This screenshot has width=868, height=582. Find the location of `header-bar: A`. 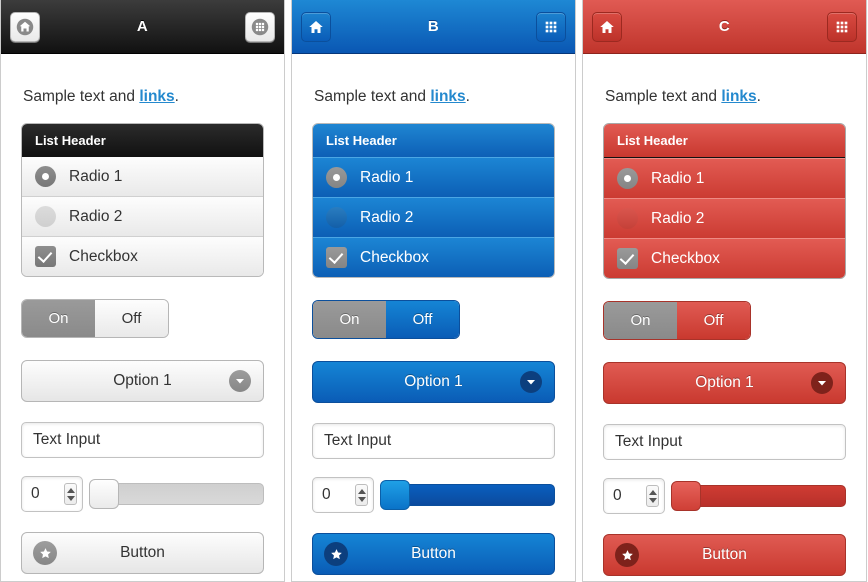

header-bar: A is located at coordinates (142, 27).